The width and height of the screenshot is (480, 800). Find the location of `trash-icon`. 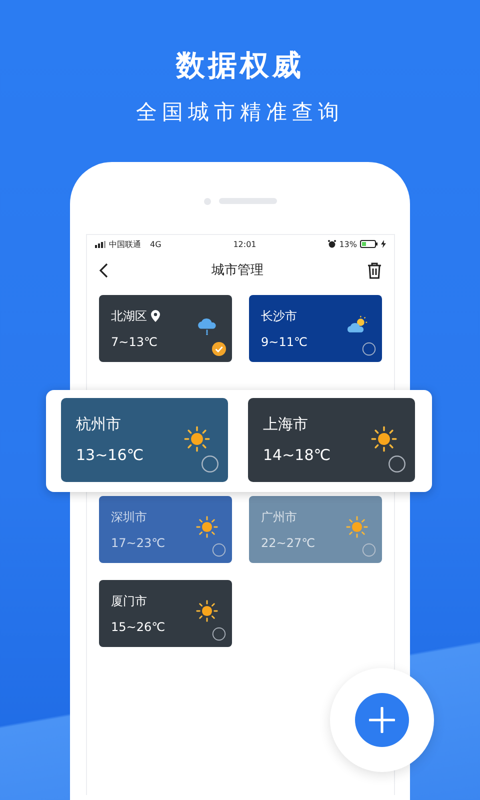

trash-icon is located at coordinates (374, 270).